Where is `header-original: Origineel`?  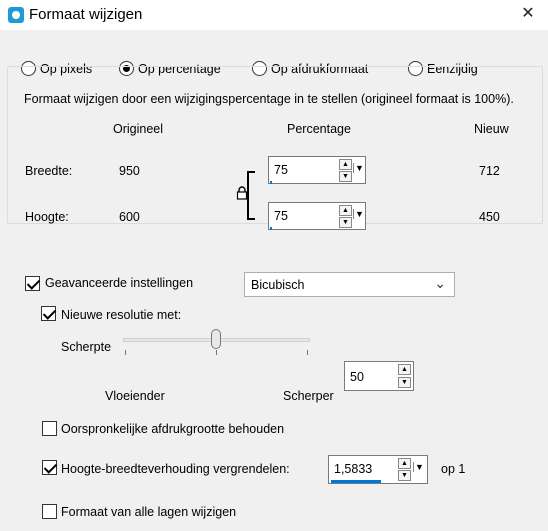
header-original: Origineel is located at coordinates (138, 129).